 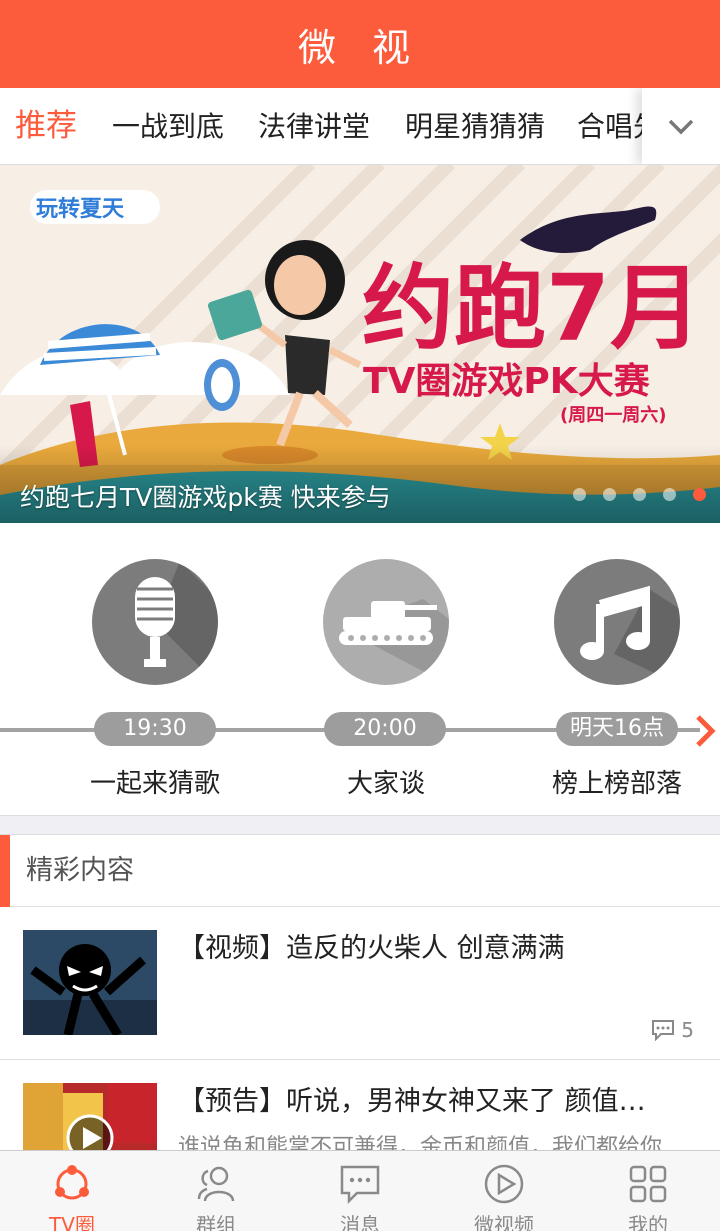 I want to click on tab-law-lecture: 法律讲堂, so click(x=314, y=126).